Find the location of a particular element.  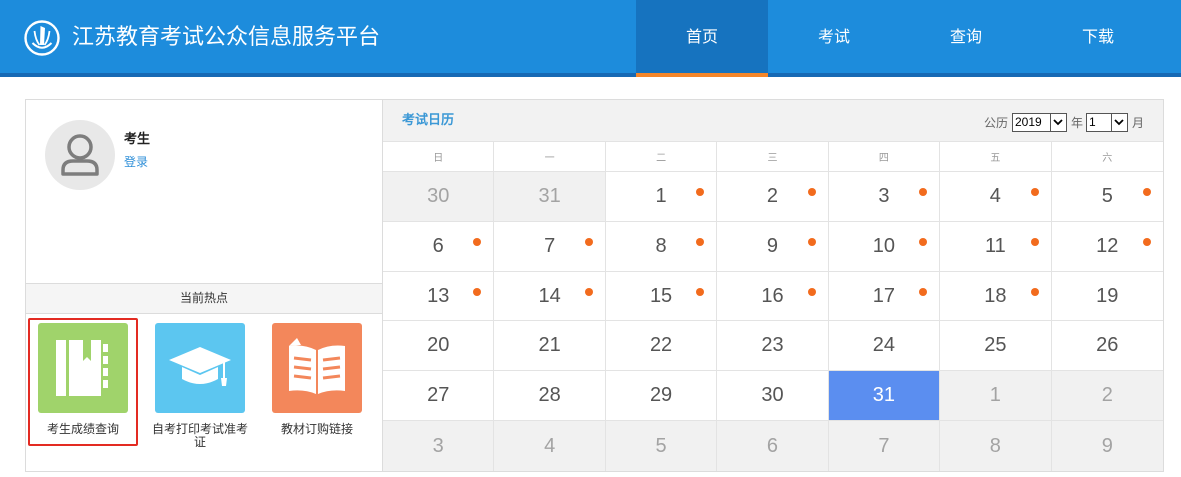

calendar-day: 27 is located at coordinates (439, 396).